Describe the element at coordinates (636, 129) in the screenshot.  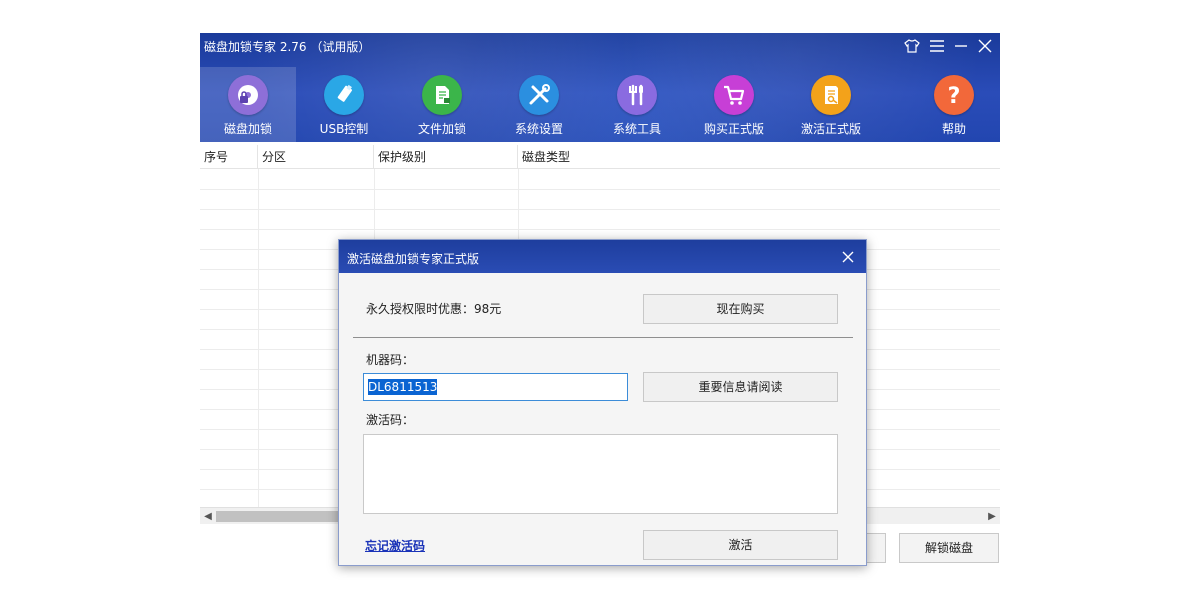
I see `toolbar-label: 系统工具` at that location.